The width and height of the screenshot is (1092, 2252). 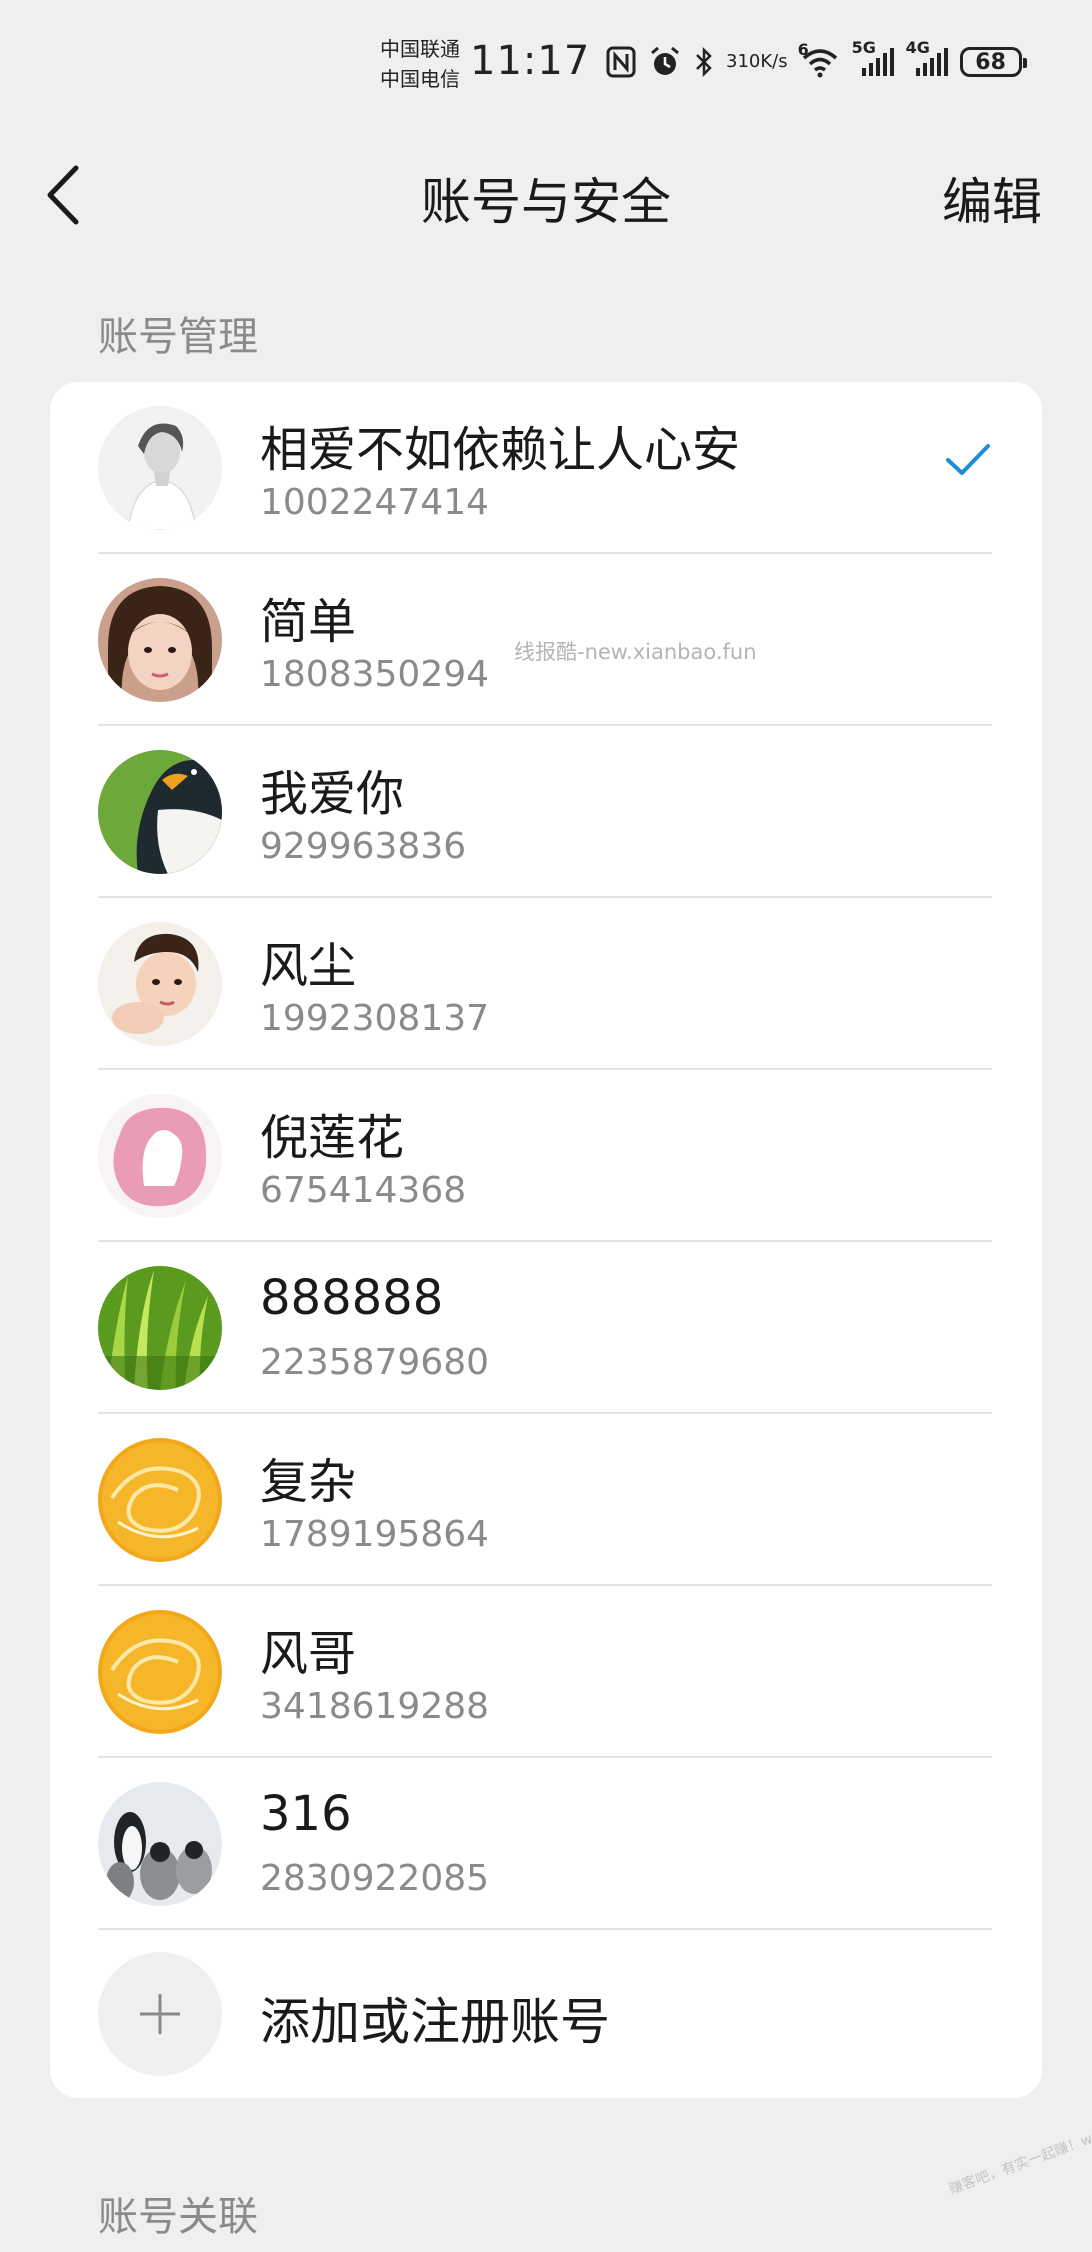 I want to click on page-title: 账号与安全, so click(x=546, y=202).